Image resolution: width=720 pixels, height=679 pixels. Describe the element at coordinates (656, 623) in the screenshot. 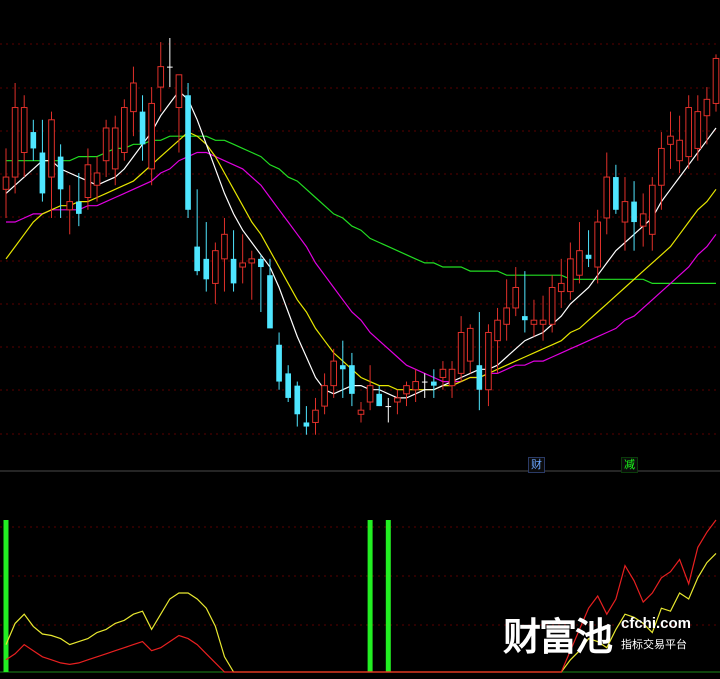

I see `watermark-url: cfchi.com` at that location.